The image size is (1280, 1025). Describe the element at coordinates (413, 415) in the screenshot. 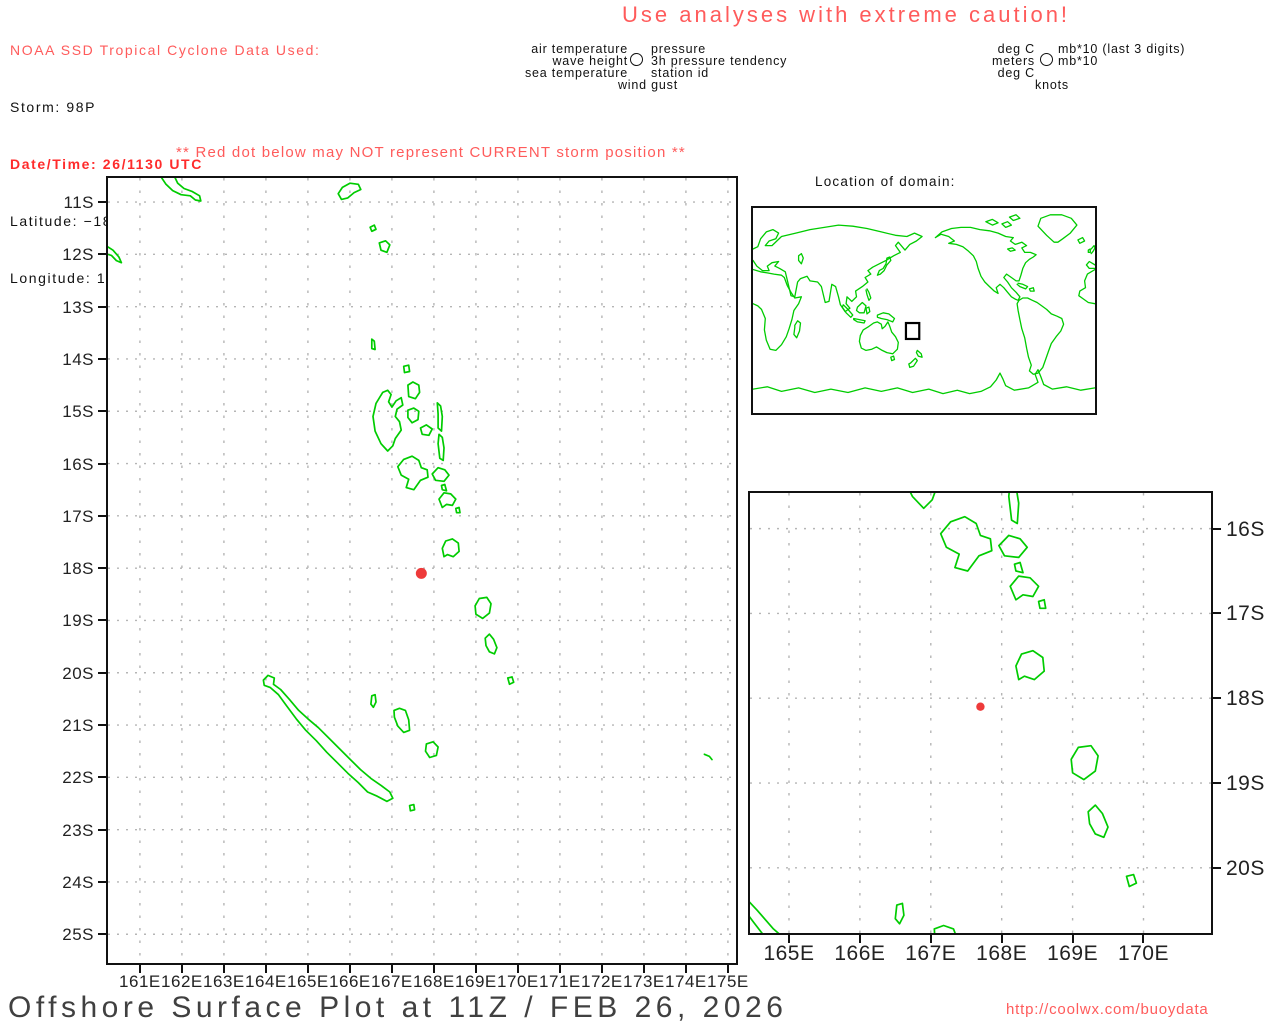

I see `coastline-gaua` at that location.